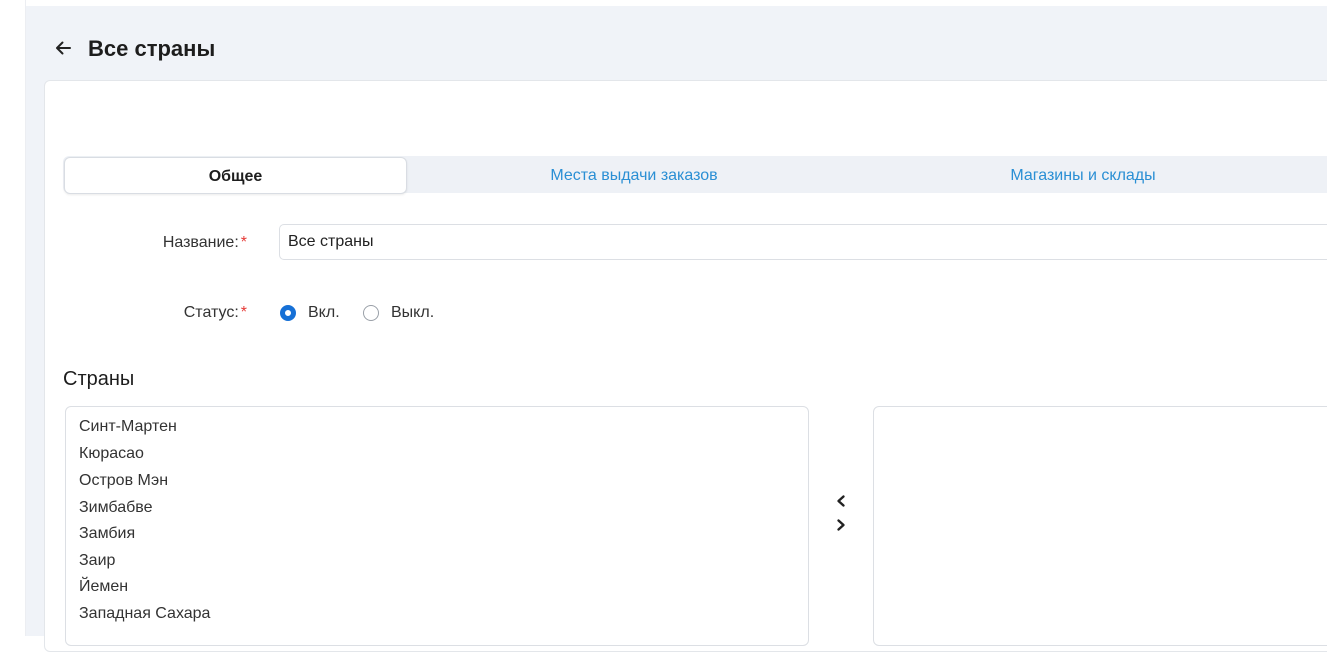 Image resolution: width=1327 pixels, height=652 pixels. I want to click on list-item: Замбия, so click(107, 534).